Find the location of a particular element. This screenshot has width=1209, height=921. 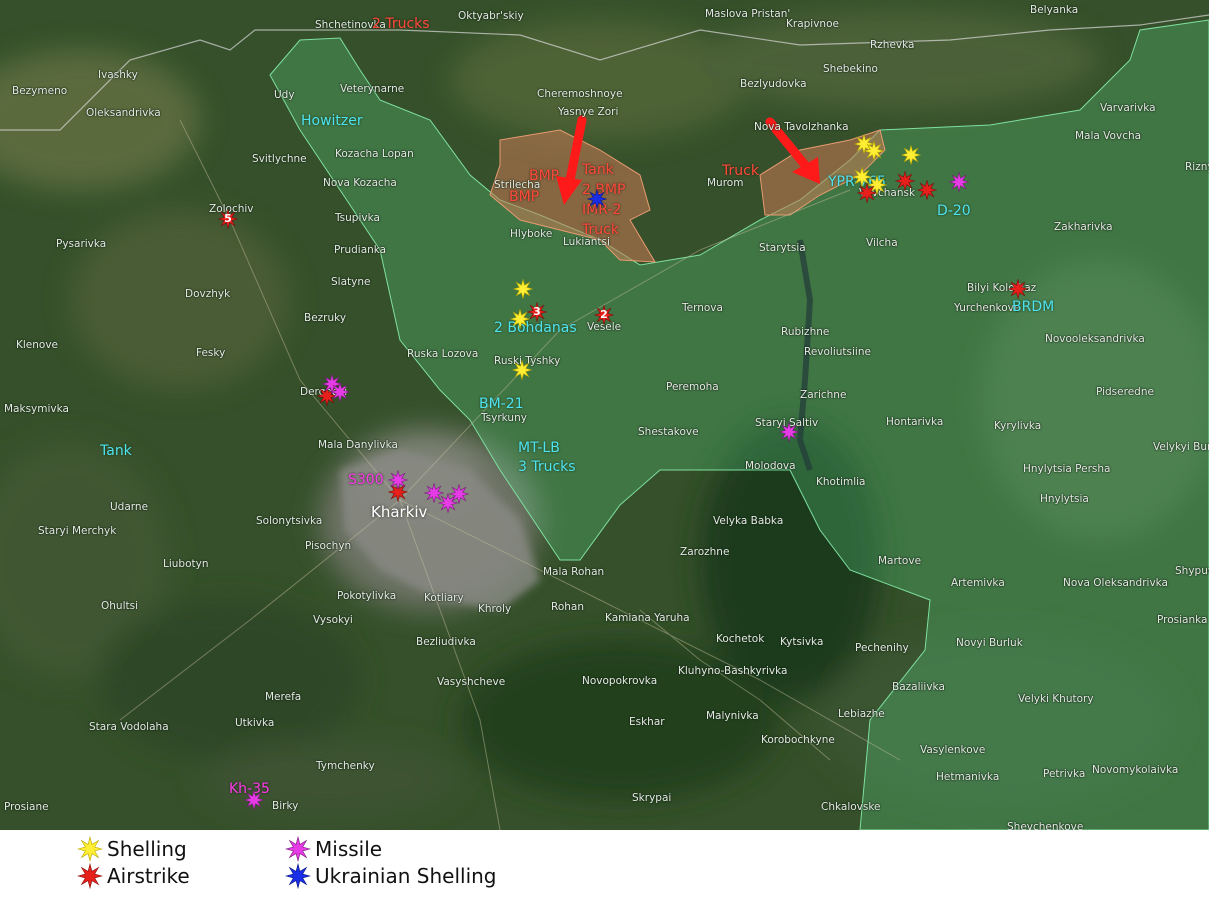

legend-item-airstrike: Airstrike is located at coordinates (133, 876).